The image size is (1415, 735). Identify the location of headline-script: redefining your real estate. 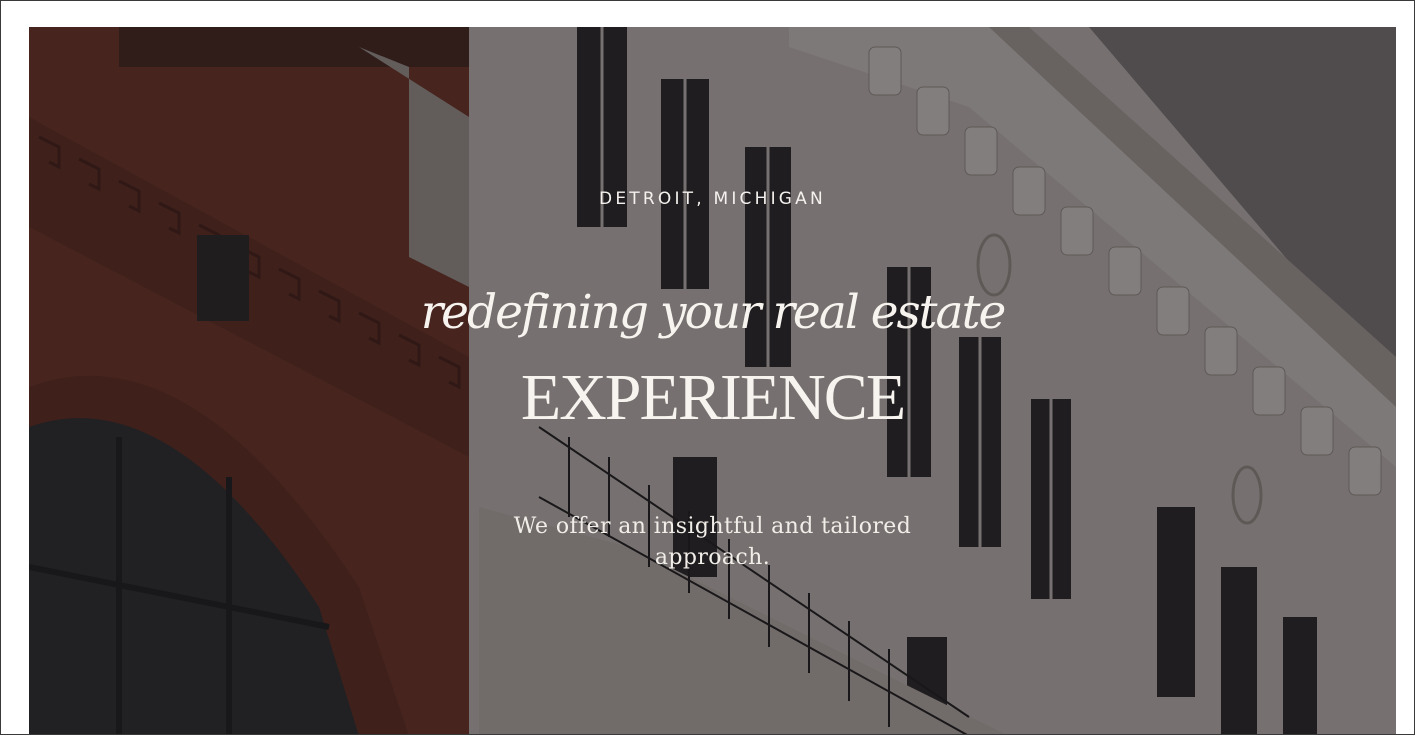
(713, 312).